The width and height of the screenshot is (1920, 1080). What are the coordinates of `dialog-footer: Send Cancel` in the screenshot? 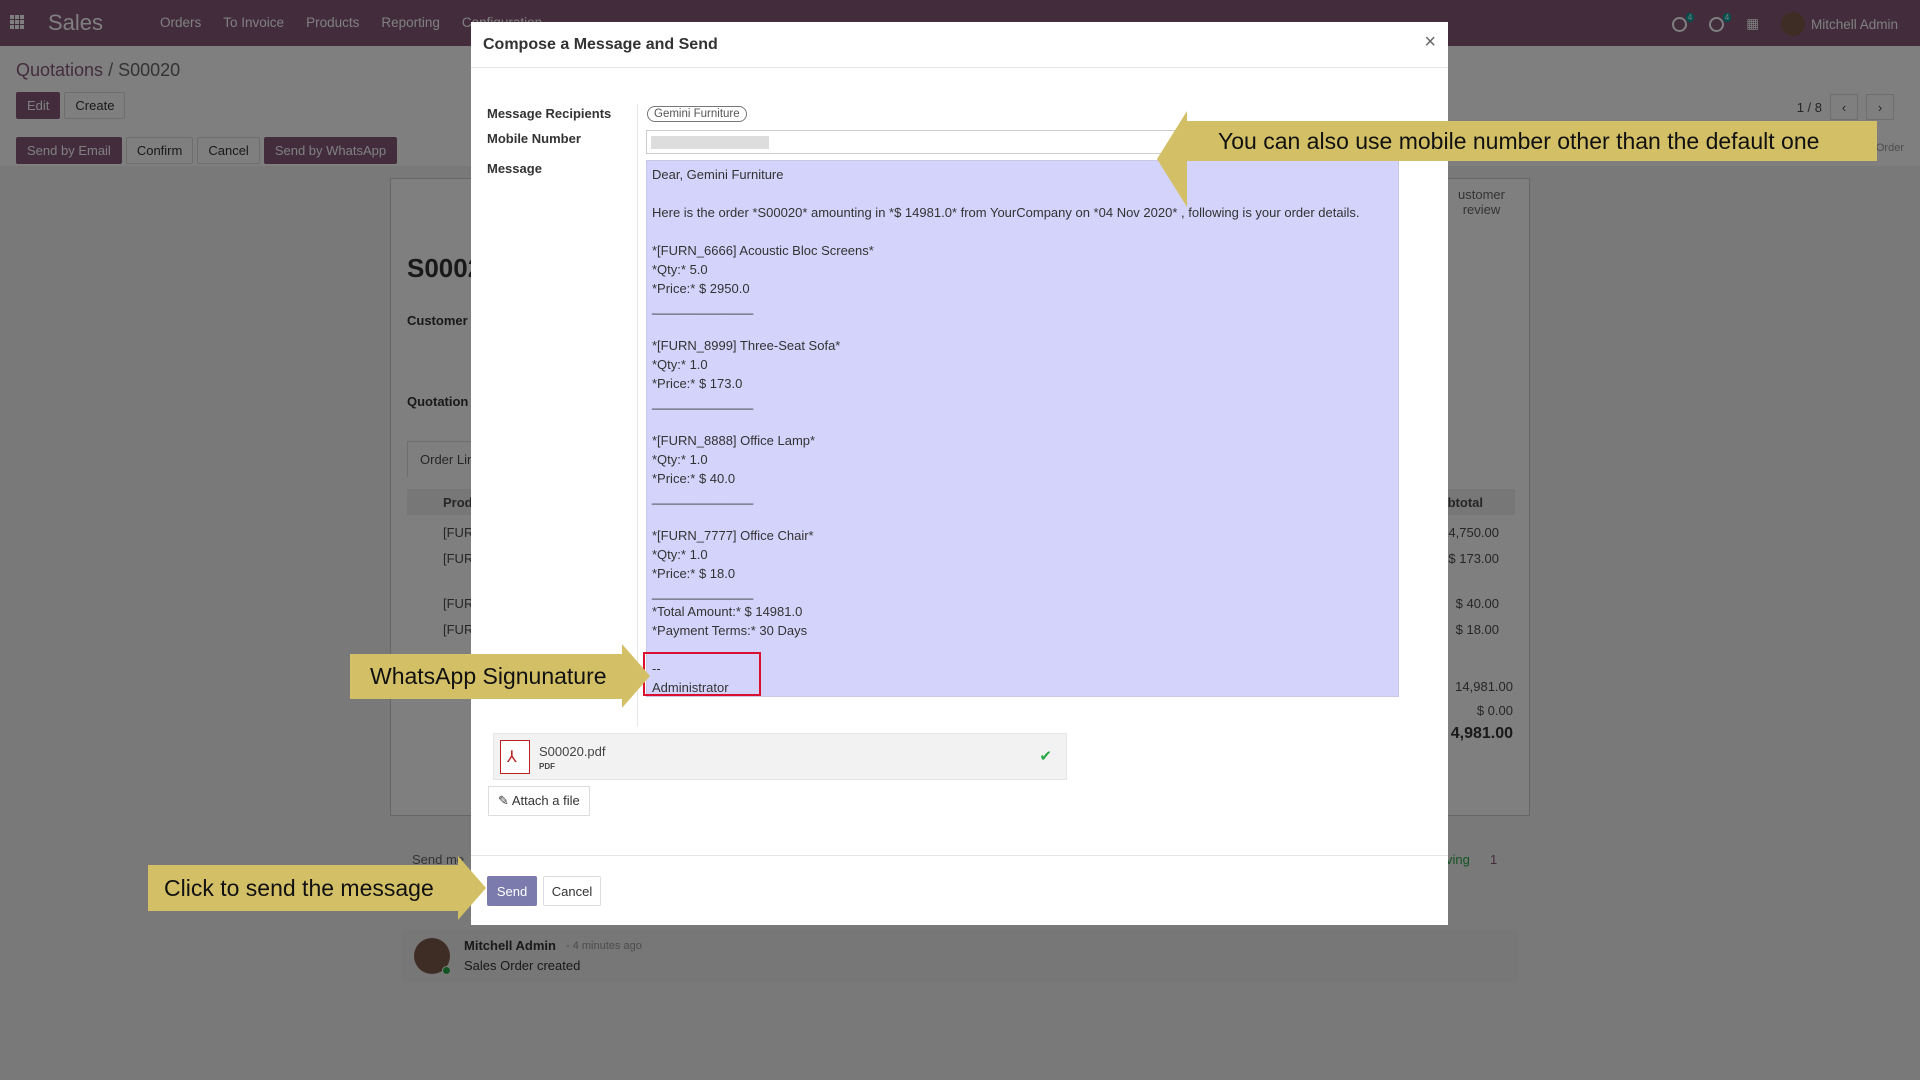 It's located at (959, 890).